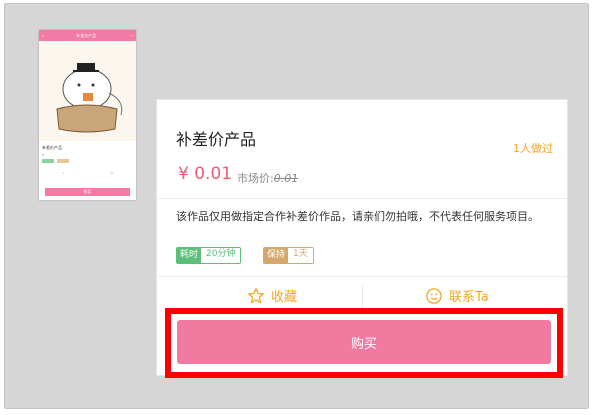 The width and height of the screenshot is (600, 415). I want to click on thumbnail-header-title: 补差价产品, so click(86, 35).